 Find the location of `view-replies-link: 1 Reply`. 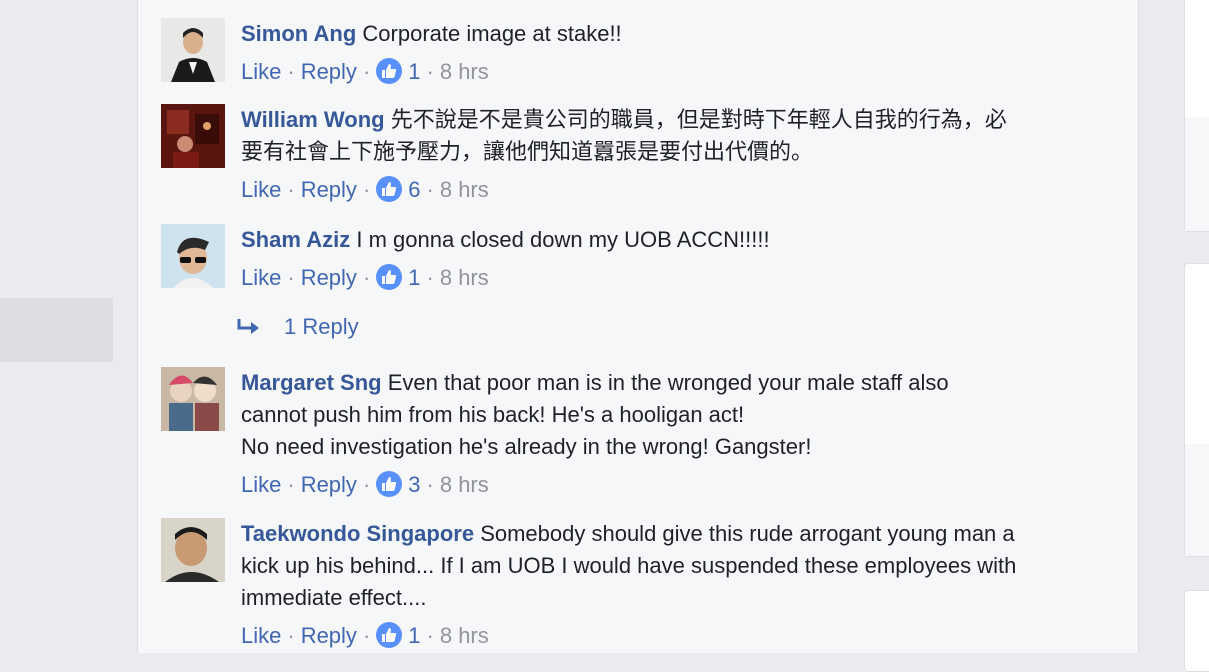

view-replies-link: 1 Reply is located at coordinates (297, 327).